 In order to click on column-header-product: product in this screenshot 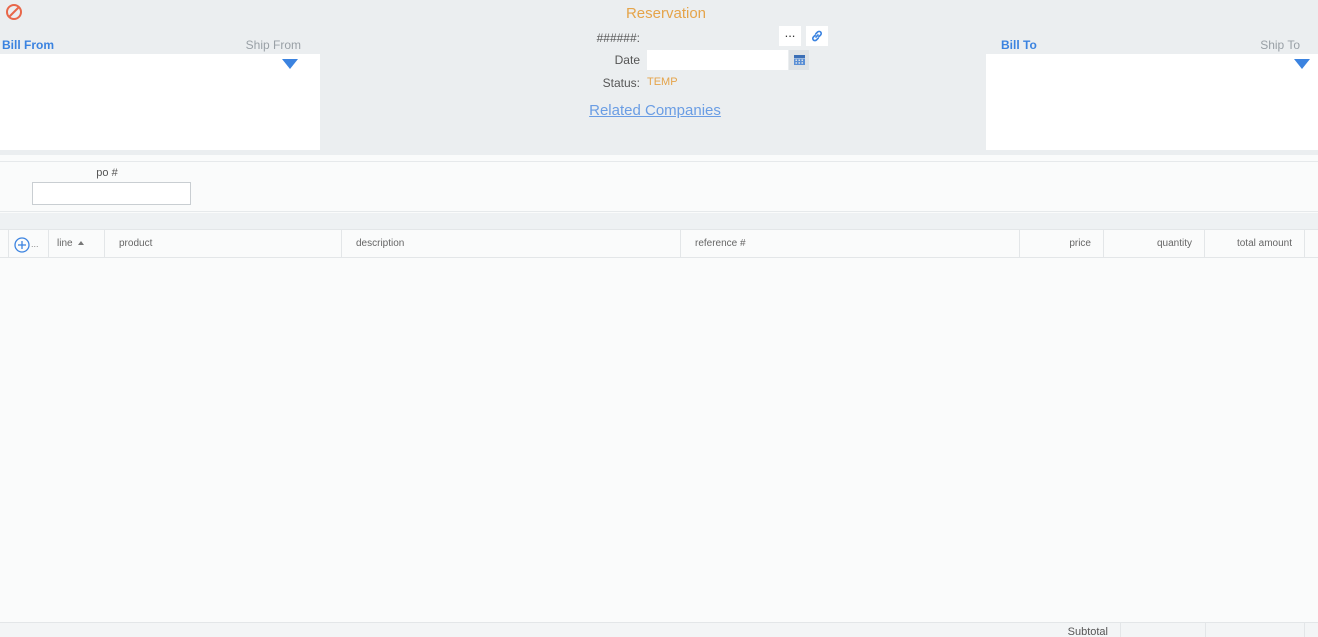, I will do `click(223, 244)`.